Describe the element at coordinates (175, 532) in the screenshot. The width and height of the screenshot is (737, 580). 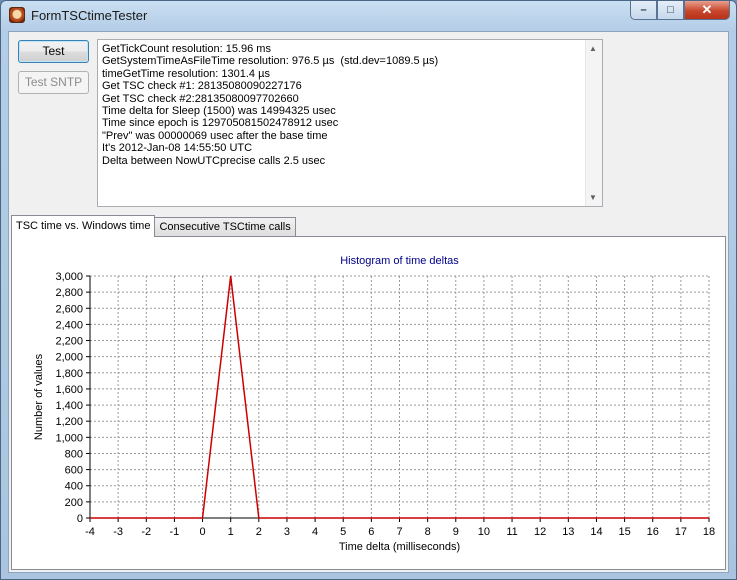
I see `x-tick-label: -1` at that location.